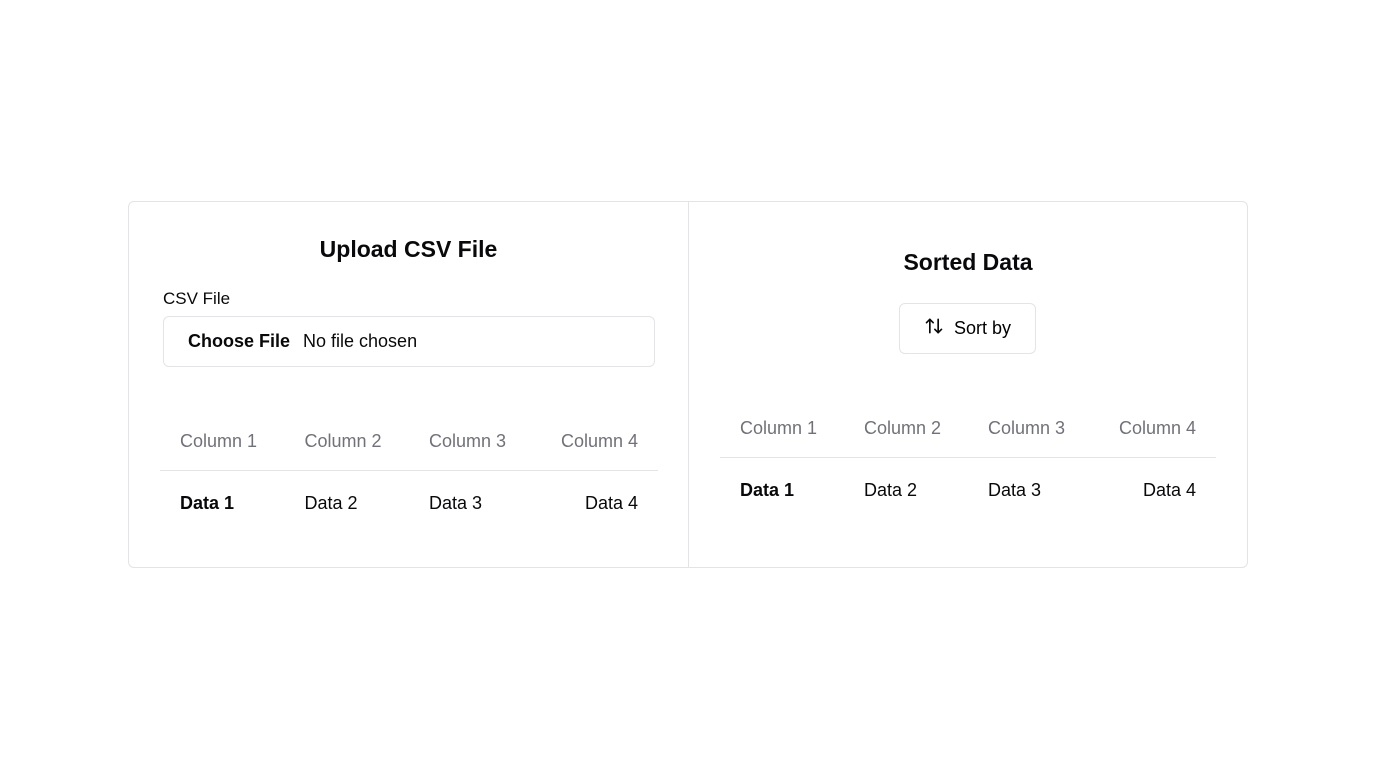 The width and height of the screenshot is (1376, 768). I want to click on sort-by-button: Sort by, so click(967, 328).